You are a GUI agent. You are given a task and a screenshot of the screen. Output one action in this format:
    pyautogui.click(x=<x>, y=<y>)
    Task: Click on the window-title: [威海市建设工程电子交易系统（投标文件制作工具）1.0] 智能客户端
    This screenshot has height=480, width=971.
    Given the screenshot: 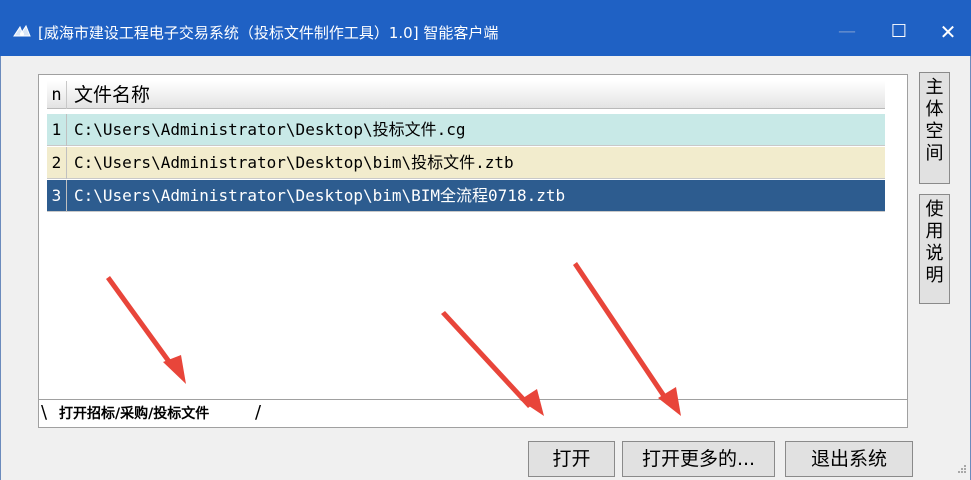 What is the action you would take?
    pyautogui.click(x=268, y=33)
    